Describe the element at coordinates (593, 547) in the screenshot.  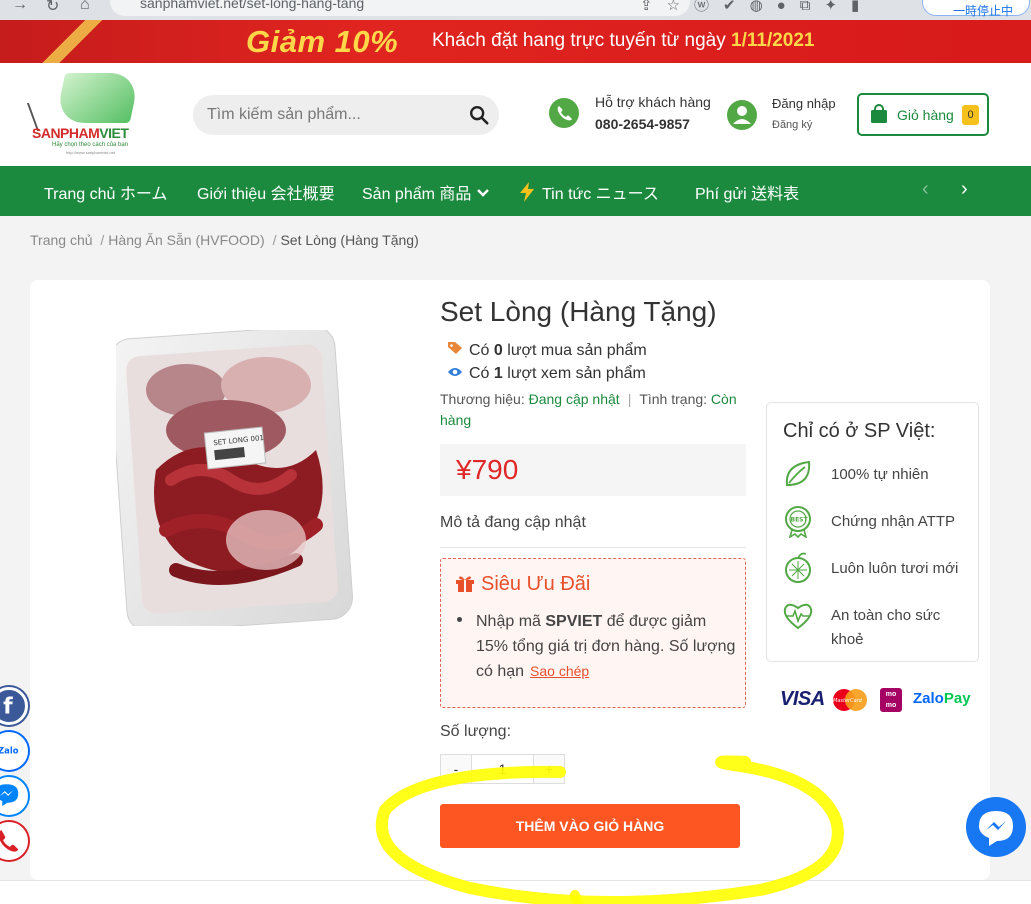
I see `divider` at that location.